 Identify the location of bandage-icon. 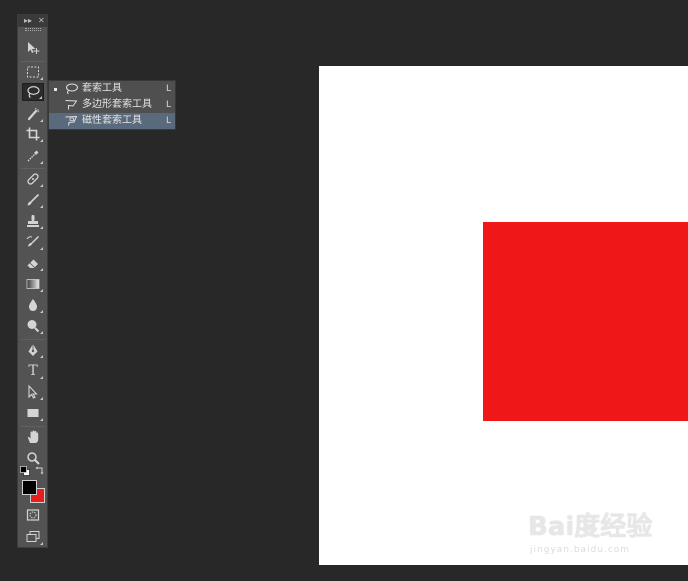
(33, 179).